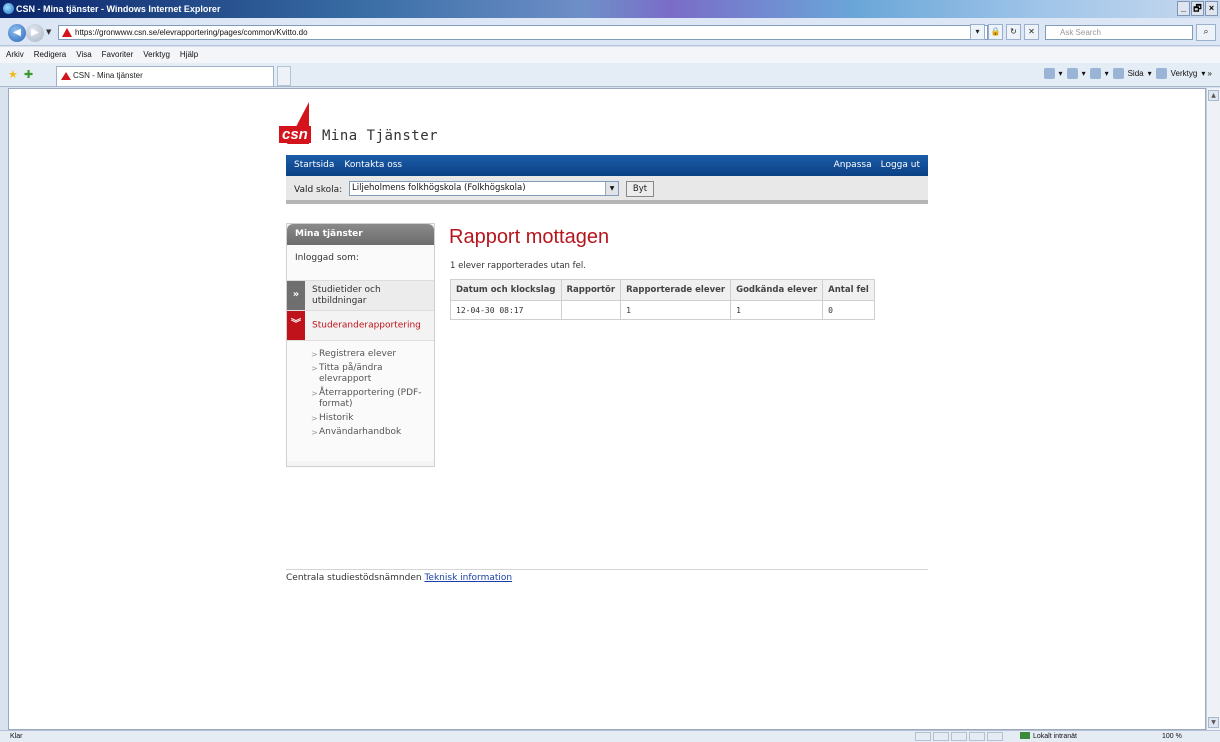 Image resolution: width=1220 pixels, height=742 pixels. Describe the element at coordinates (1072, 73) in the screenshot. I see `feeds-icon` at that location.